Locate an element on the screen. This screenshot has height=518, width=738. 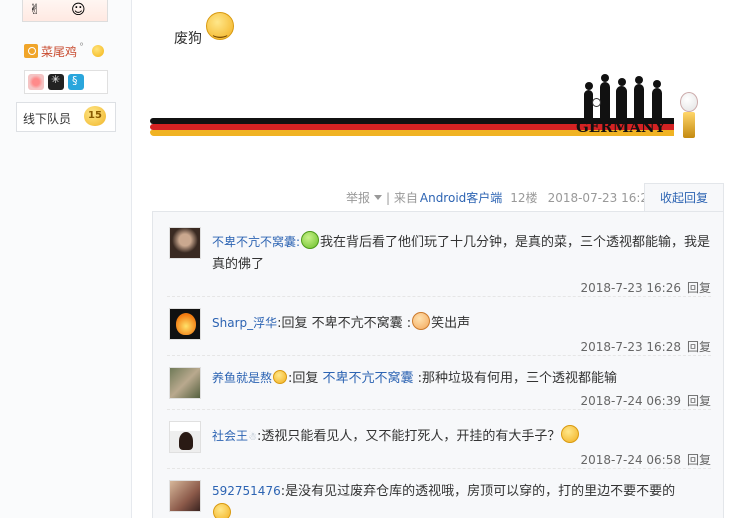
trophy-icon is located at coordinates (689, 116).